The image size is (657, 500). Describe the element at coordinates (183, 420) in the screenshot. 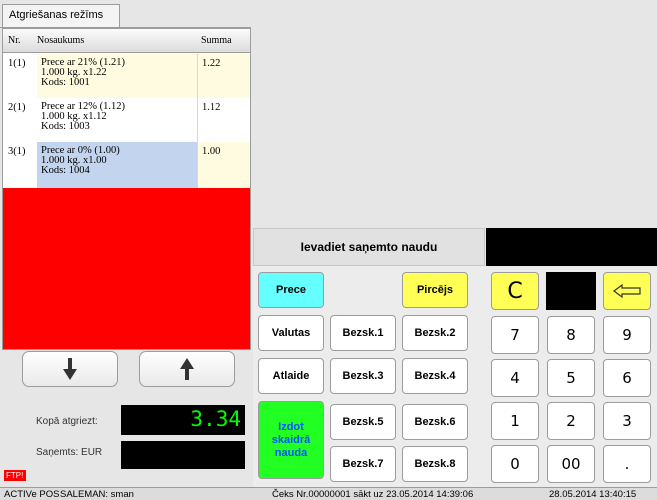

I see `total-value: 3.34` at that location.